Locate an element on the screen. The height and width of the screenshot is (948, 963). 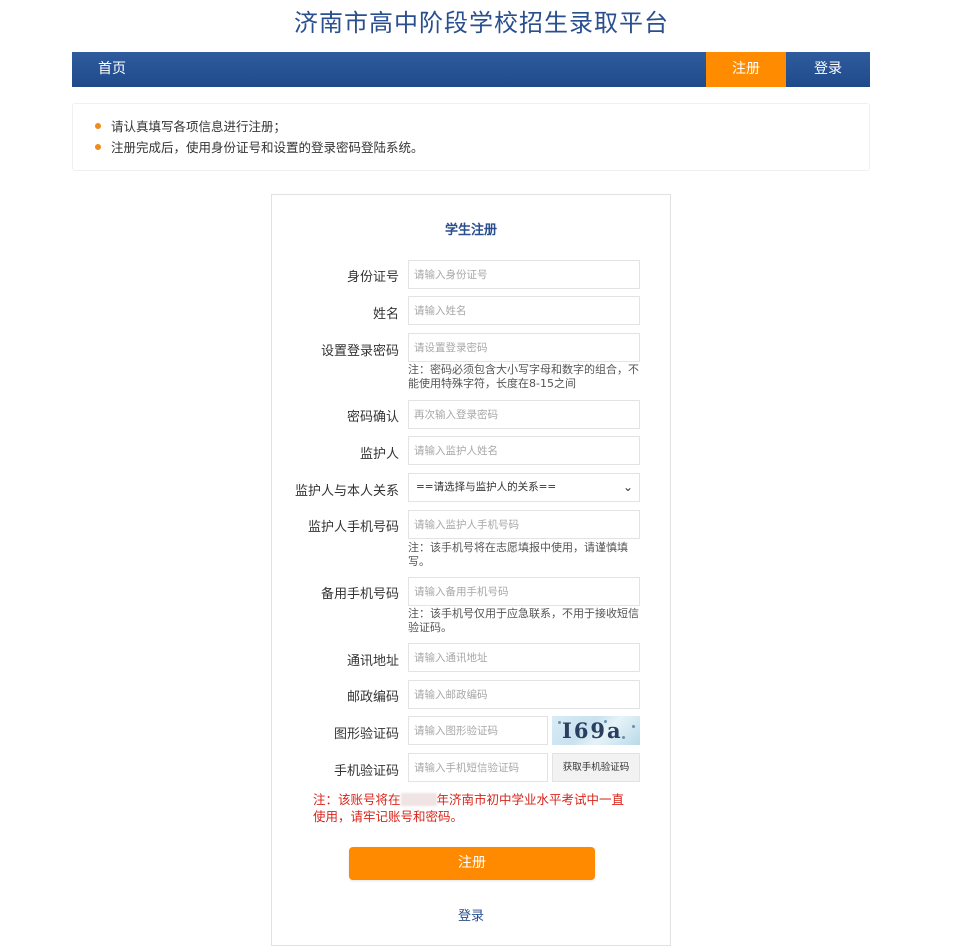
relation-label: 监护人与本人关系 is located at coordinates (346, 491).